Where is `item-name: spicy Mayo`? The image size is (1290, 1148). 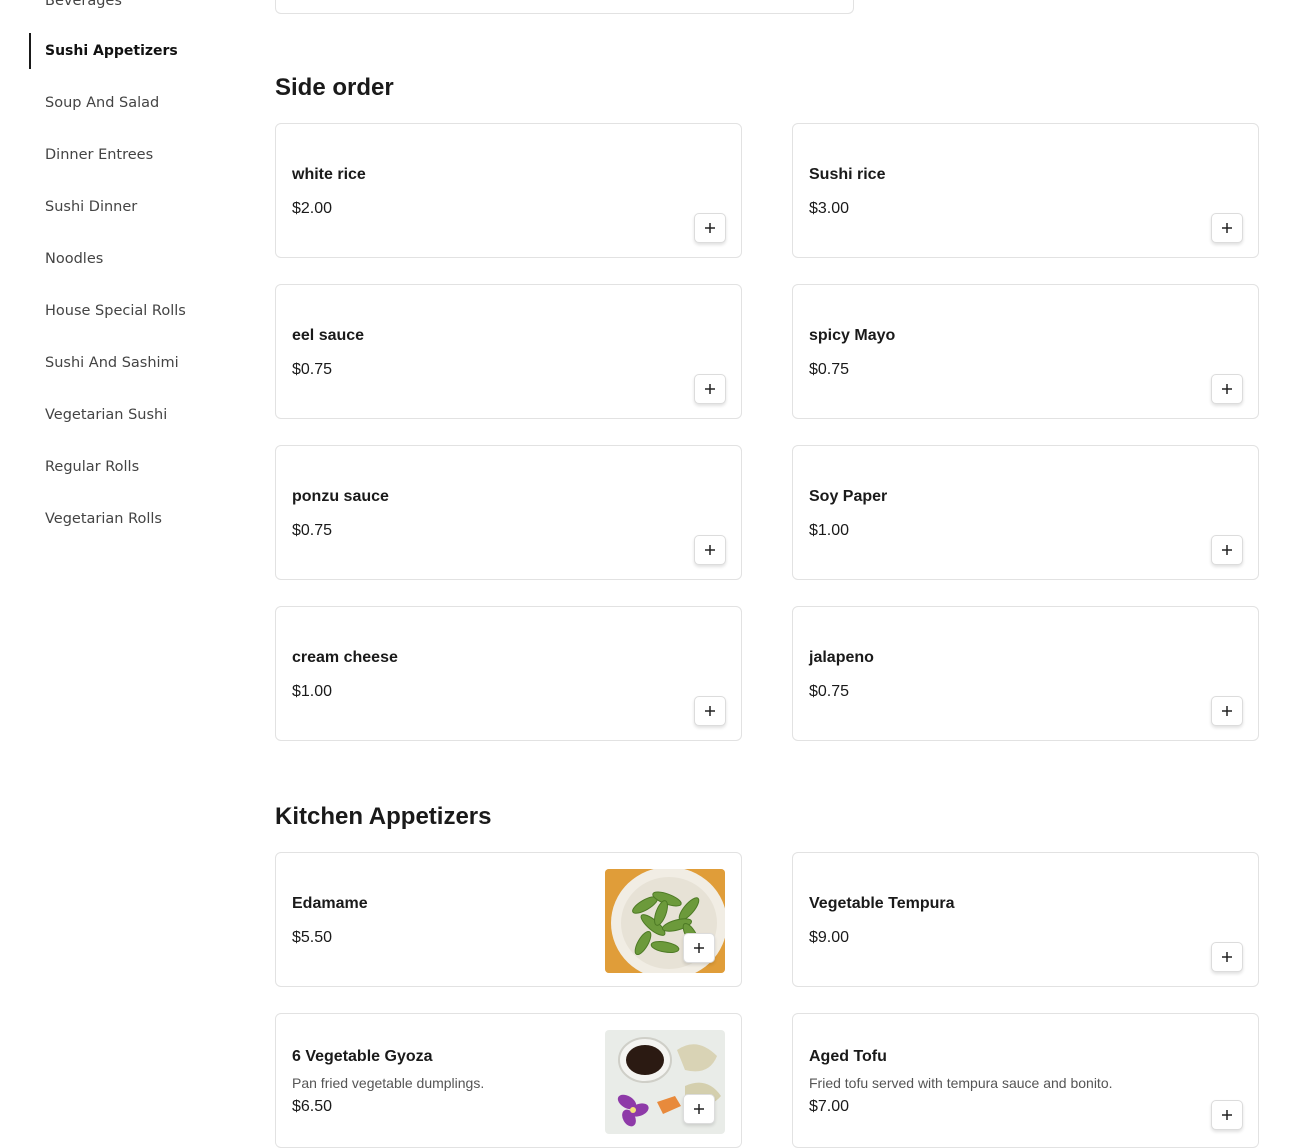
item-name: spicy Mayo is located at coordinates (852, 335).